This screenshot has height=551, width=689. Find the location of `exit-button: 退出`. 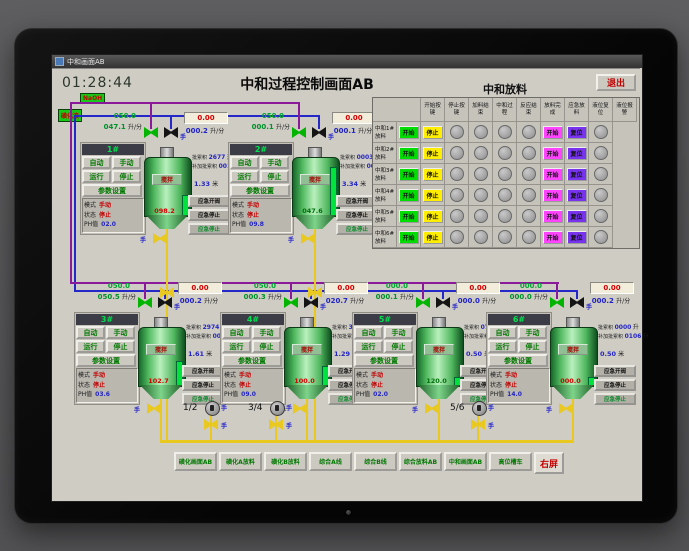

exit-button: 退出 is located at coordinates (616, 82).